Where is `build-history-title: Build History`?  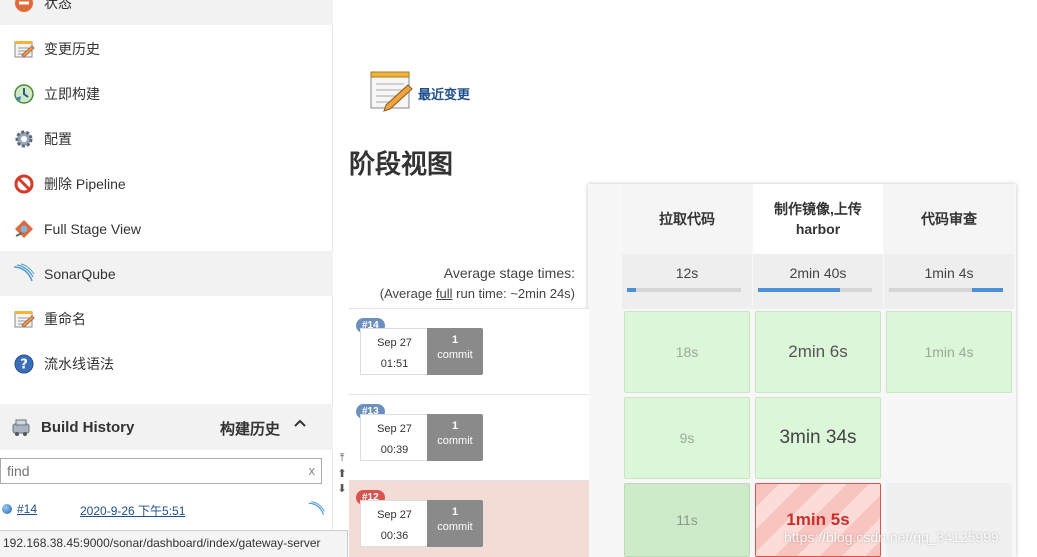 build-history-title: Build History is located at coordinates (88, 427).